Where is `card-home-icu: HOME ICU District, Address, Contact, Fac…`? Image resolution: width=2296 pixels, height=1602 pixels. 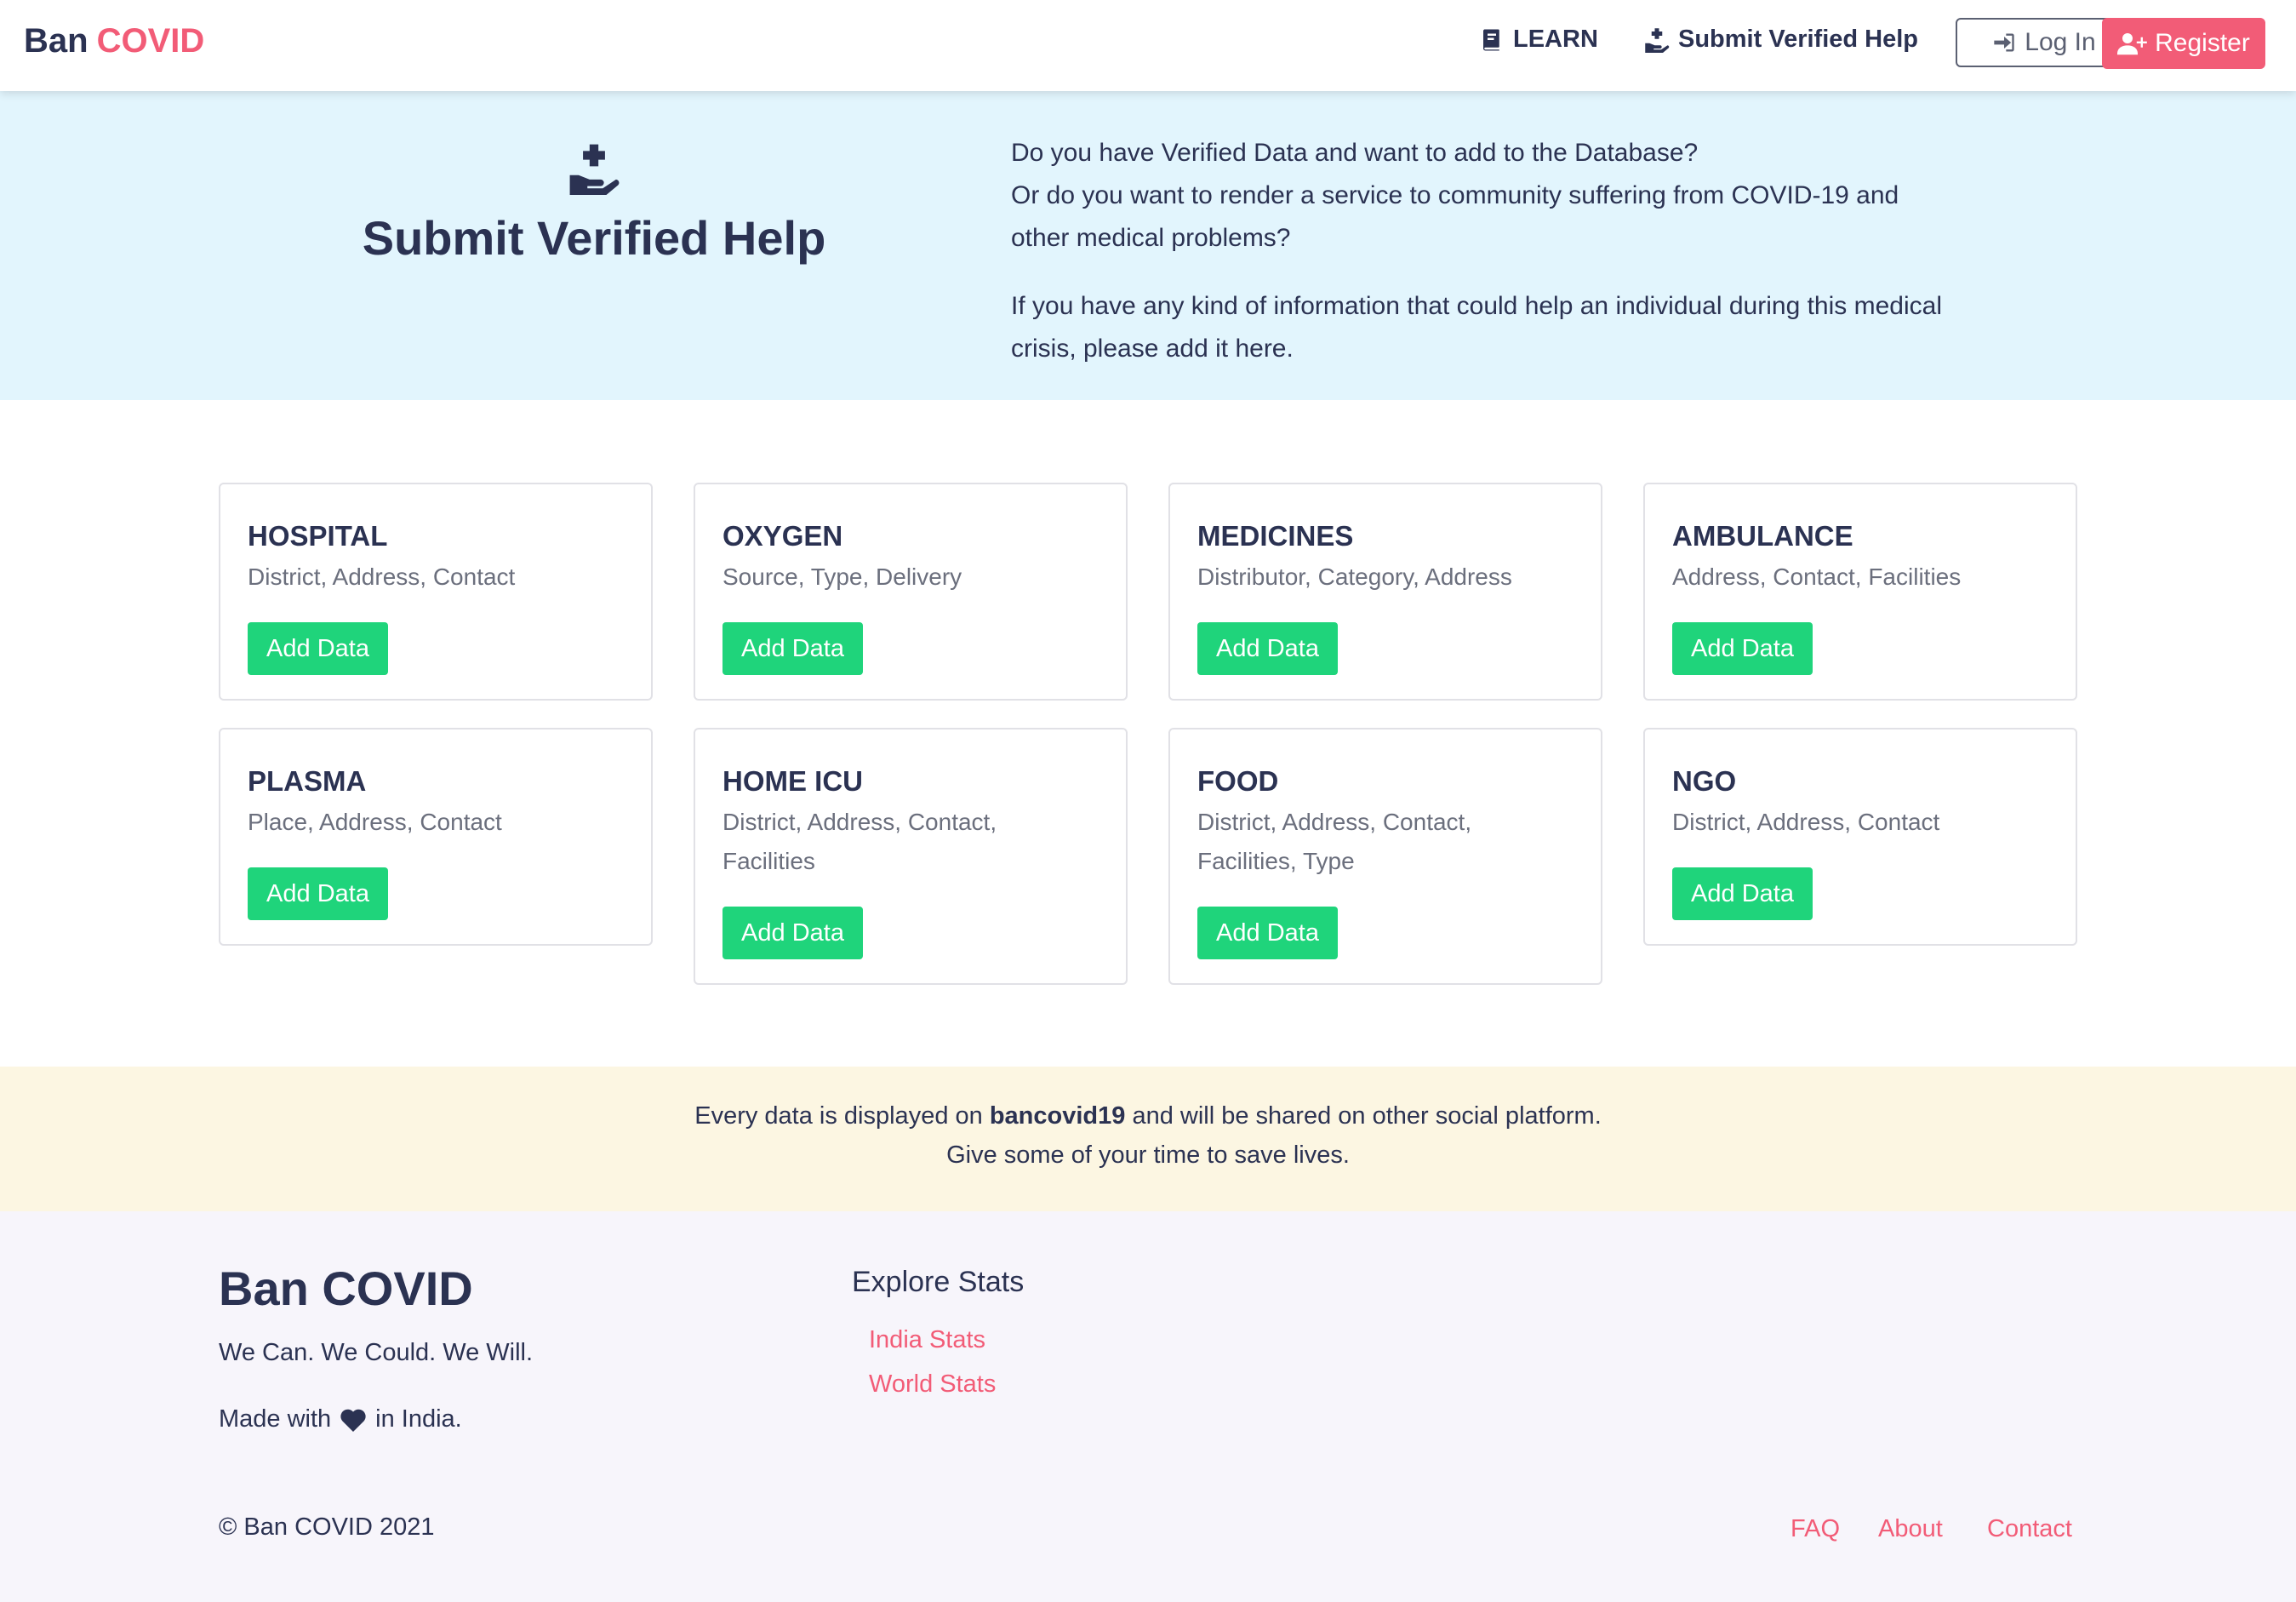
card-home-icu: HOME ICU District, Address, Contact, Fac… is located at coordinates (911, 857).